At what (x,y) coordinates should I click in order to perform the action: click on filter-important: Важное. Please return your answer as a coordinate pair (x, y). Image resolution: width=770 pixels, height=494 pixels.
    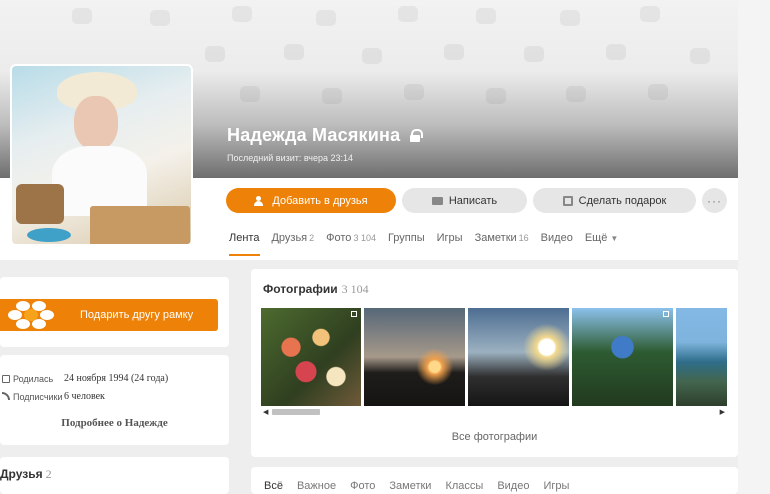
    Looking at the image, I should click on (316, 486).